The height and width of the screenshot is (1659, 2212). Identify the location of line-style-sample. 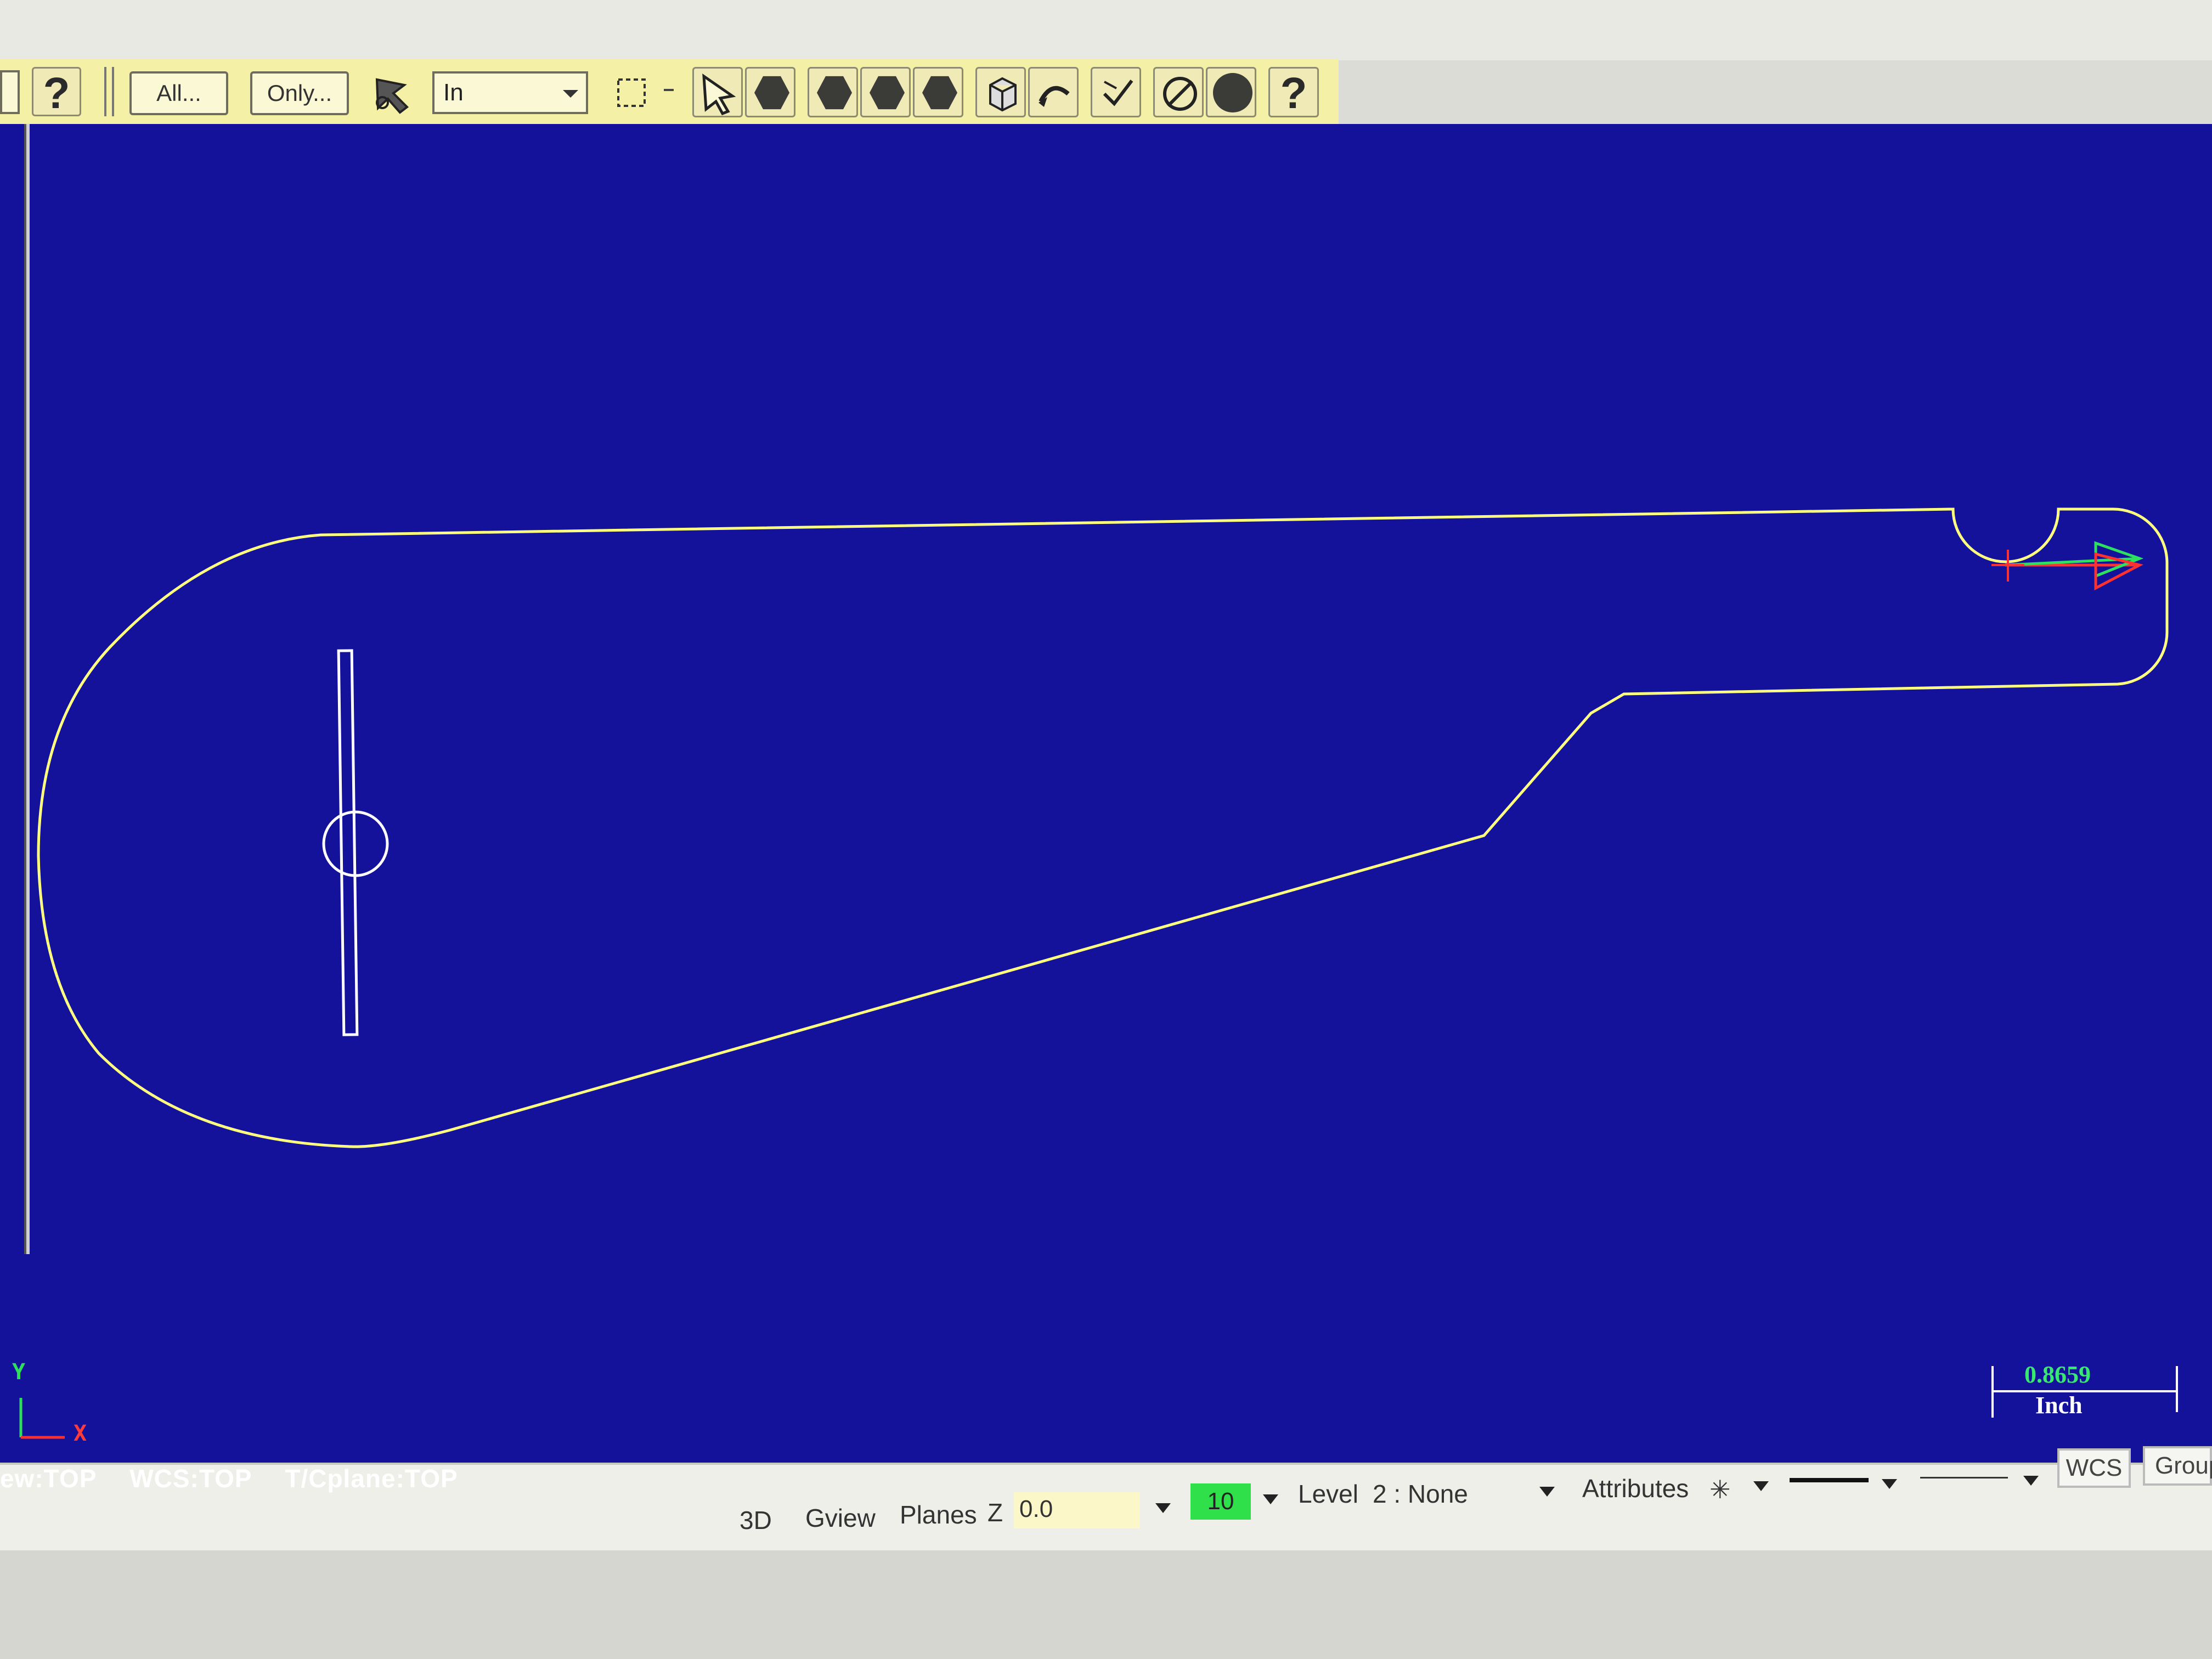
(1964, 1478).